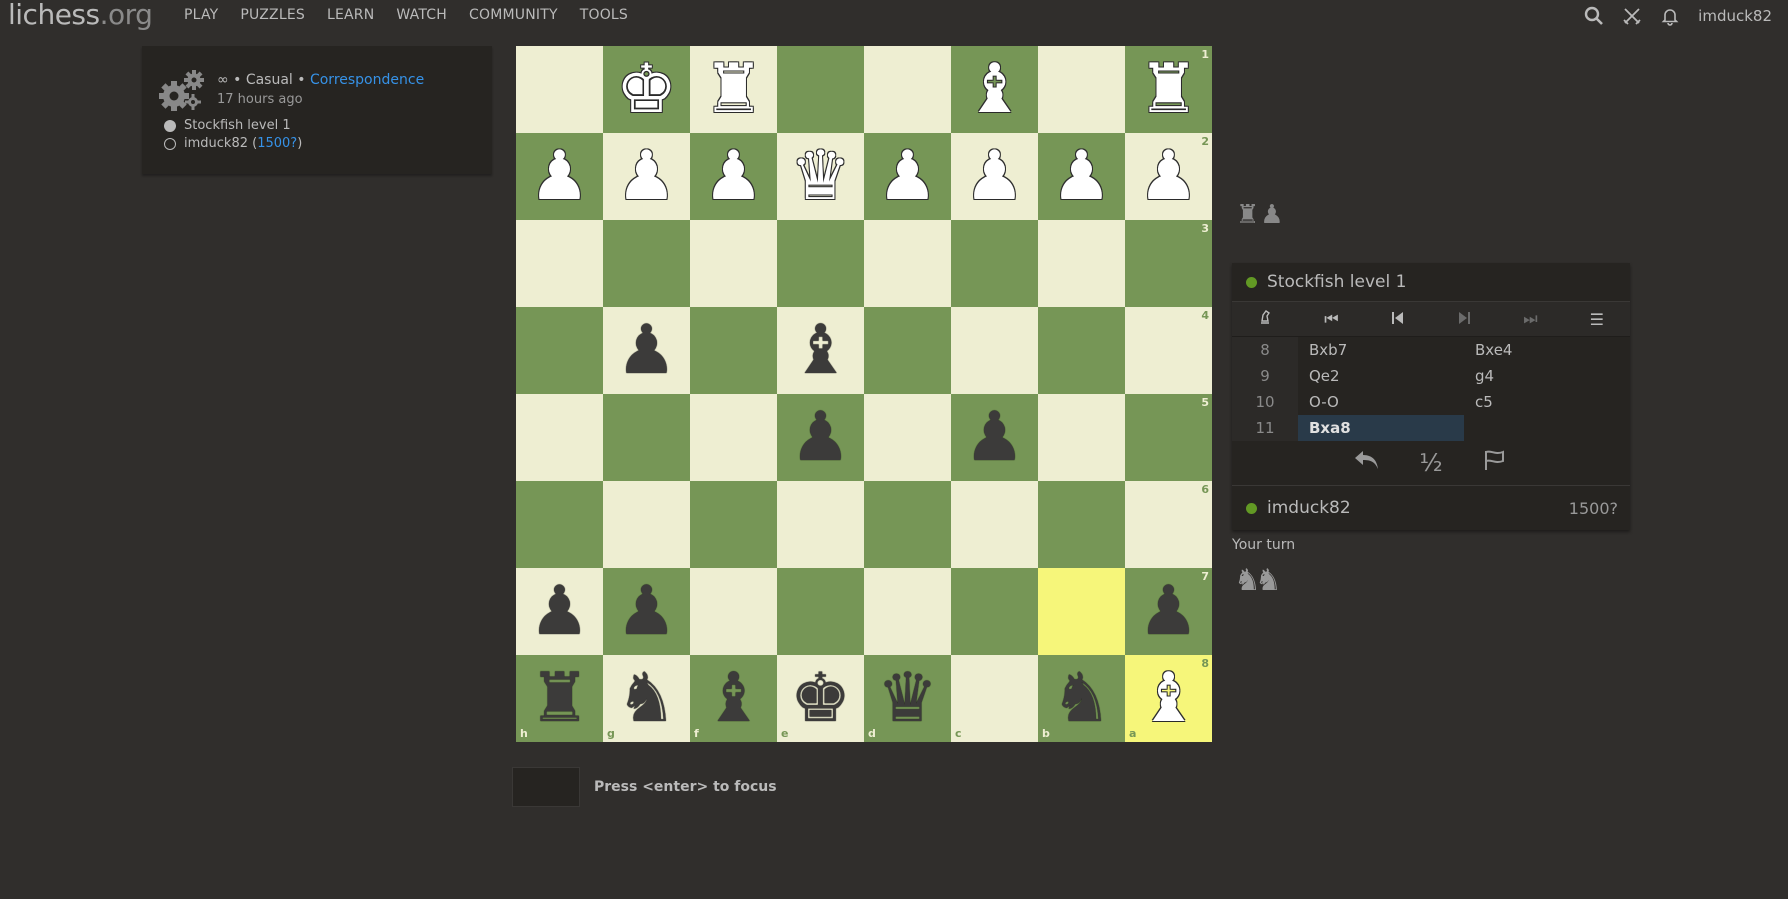 The height and width of the screenshot is (899, 1788). I want to click on move-black: g4, so click(1547, 376).